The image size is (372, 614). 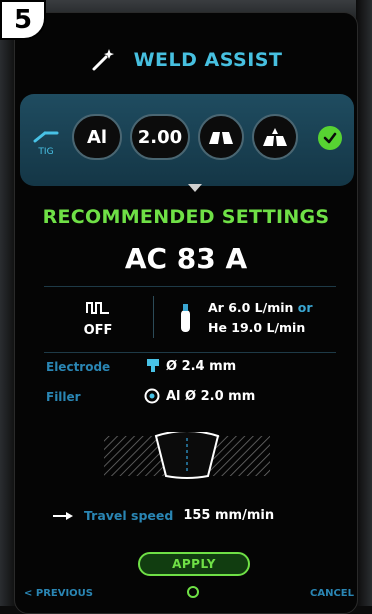 What do you see at coordinates (186, 596) in the screenshot?
I see `footer-nav: < PREVIOUS CANCEL` at bounding box center [186, 596].